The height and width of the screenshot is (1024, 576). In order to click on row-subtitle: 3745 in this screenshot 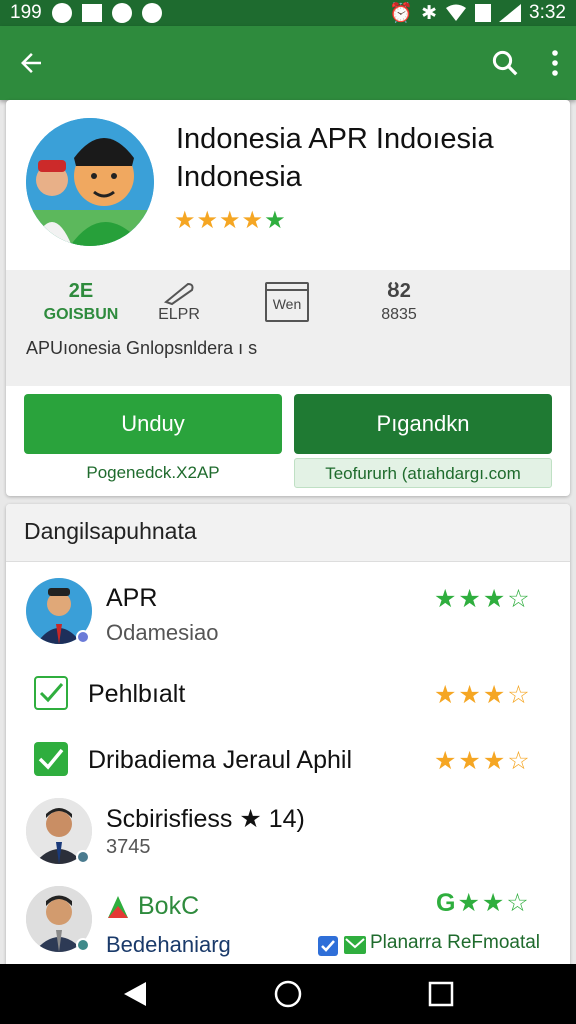, I will do `click(128, 847)`.